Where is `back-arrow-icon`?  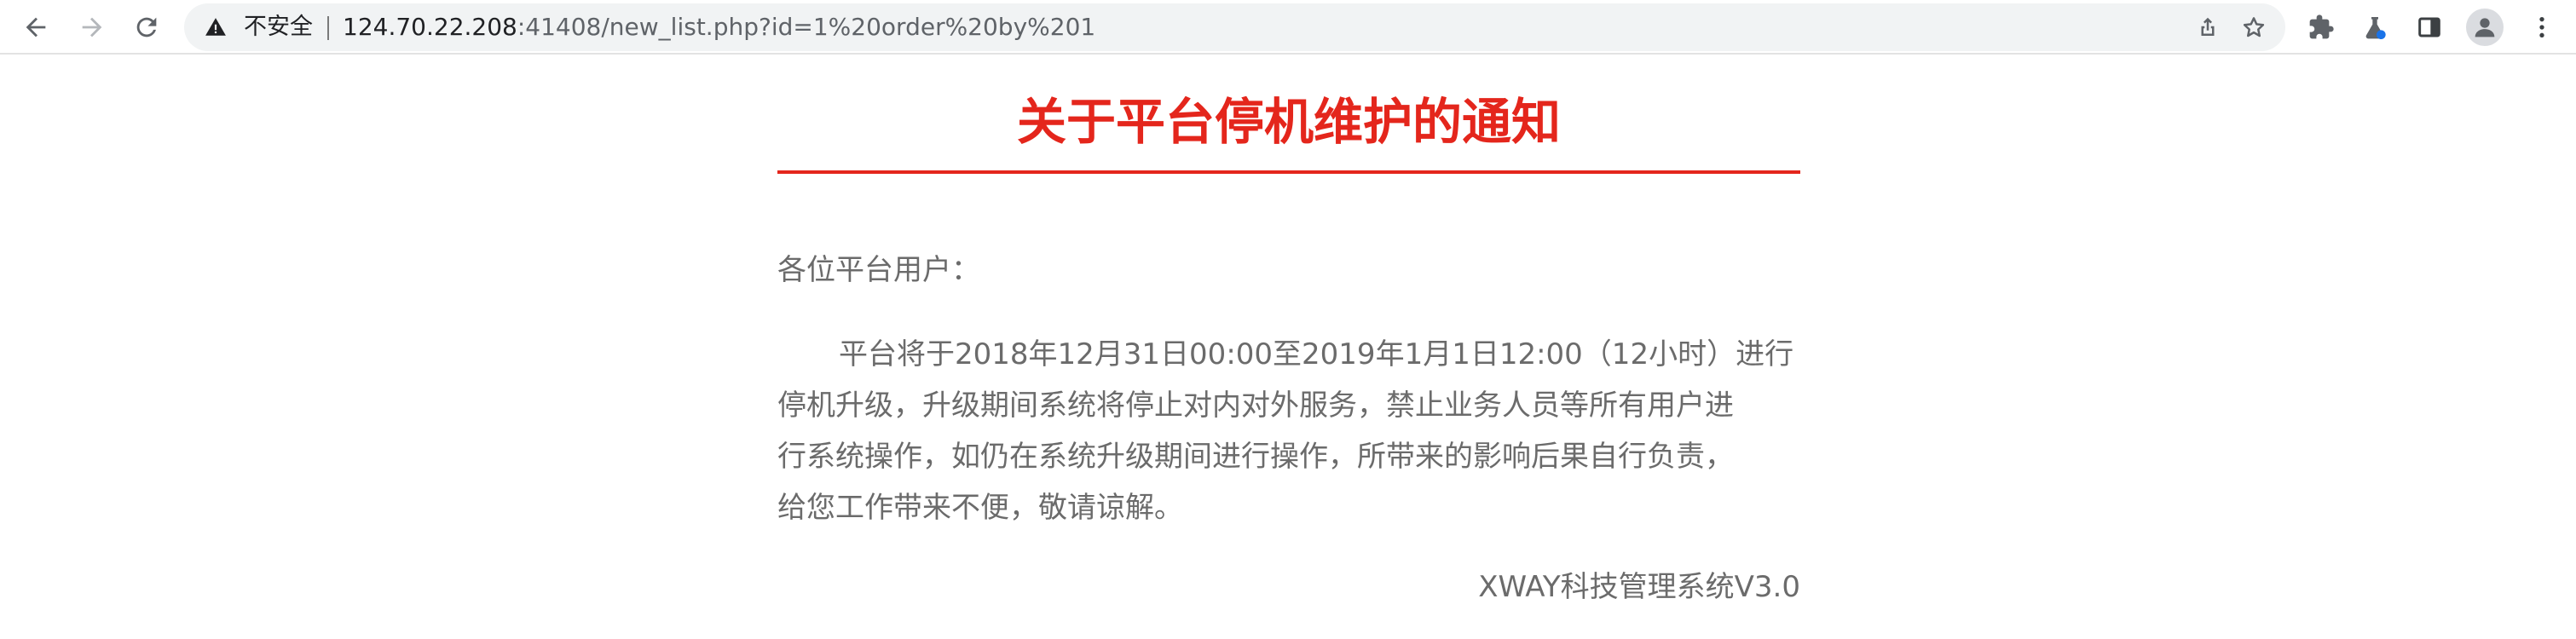
back-arrow-icon is located at coordinates (36, 27).